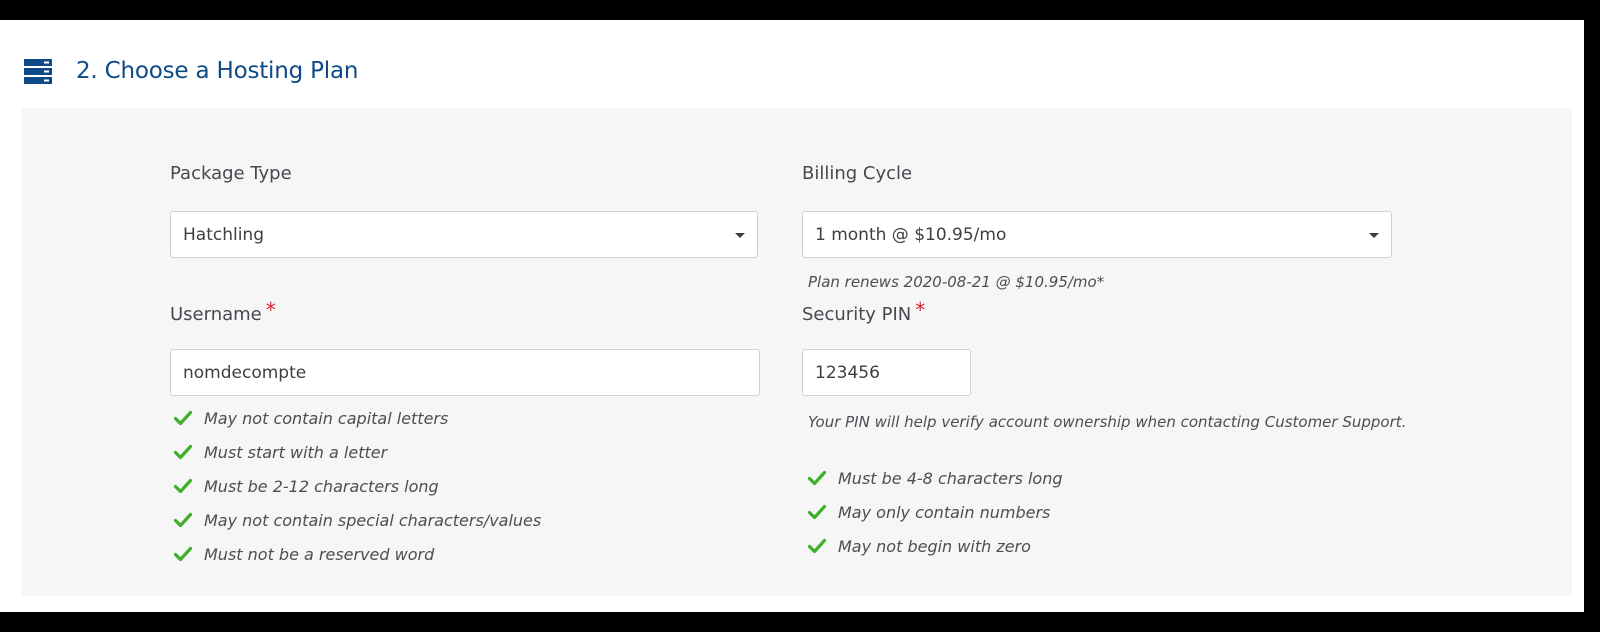 Image resolution: width=1600 pixels, height=632 pixels. I want to click on list-item: May not contain capital letters, so click(357, 418).